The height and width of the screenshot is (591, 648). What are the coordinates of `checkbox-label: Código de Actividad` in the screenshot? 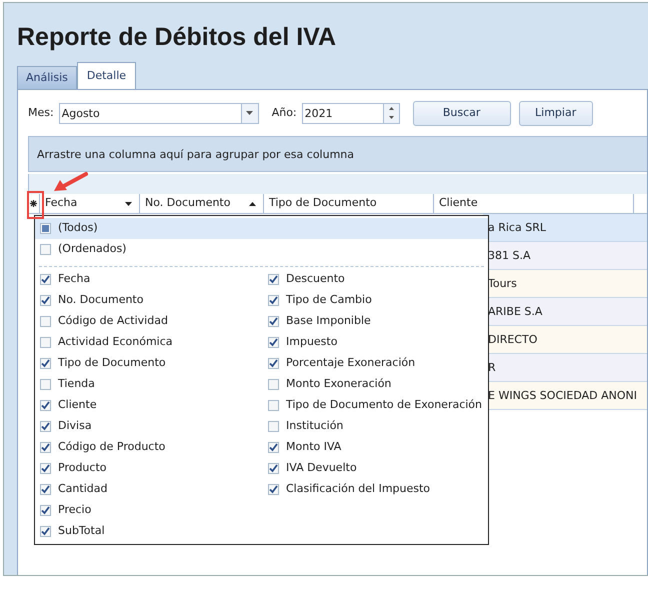 It's located at (113, 321).